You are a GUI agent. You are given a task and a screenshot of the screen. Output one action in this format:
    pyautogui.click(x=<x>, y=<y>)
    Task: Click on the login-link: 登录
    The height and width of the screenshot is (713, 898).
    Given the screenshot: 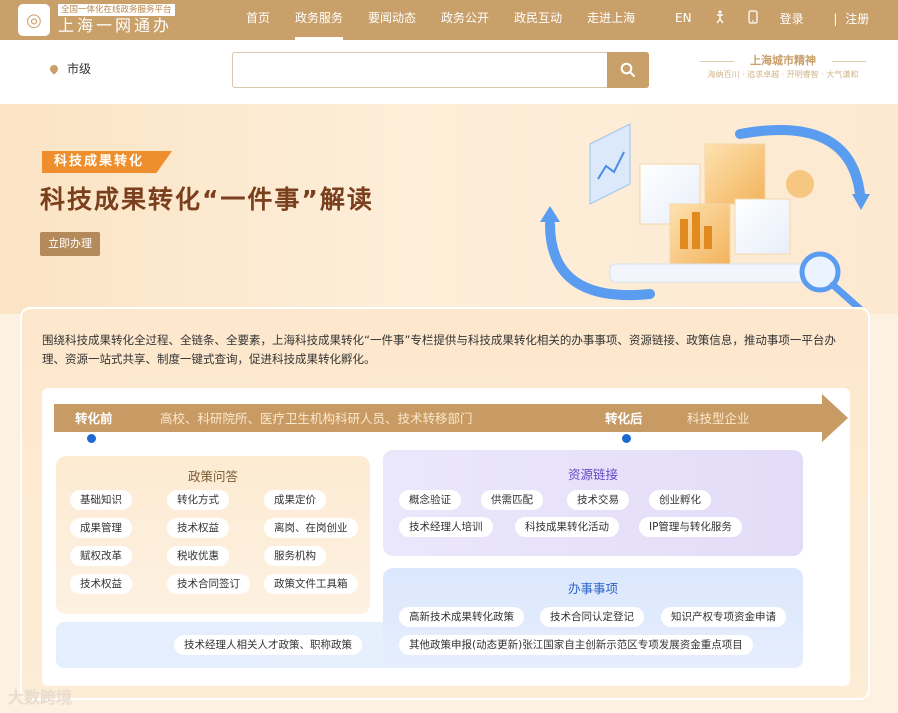 What is the action you would take?
    pyautogui.click(x=792, y=19)
    